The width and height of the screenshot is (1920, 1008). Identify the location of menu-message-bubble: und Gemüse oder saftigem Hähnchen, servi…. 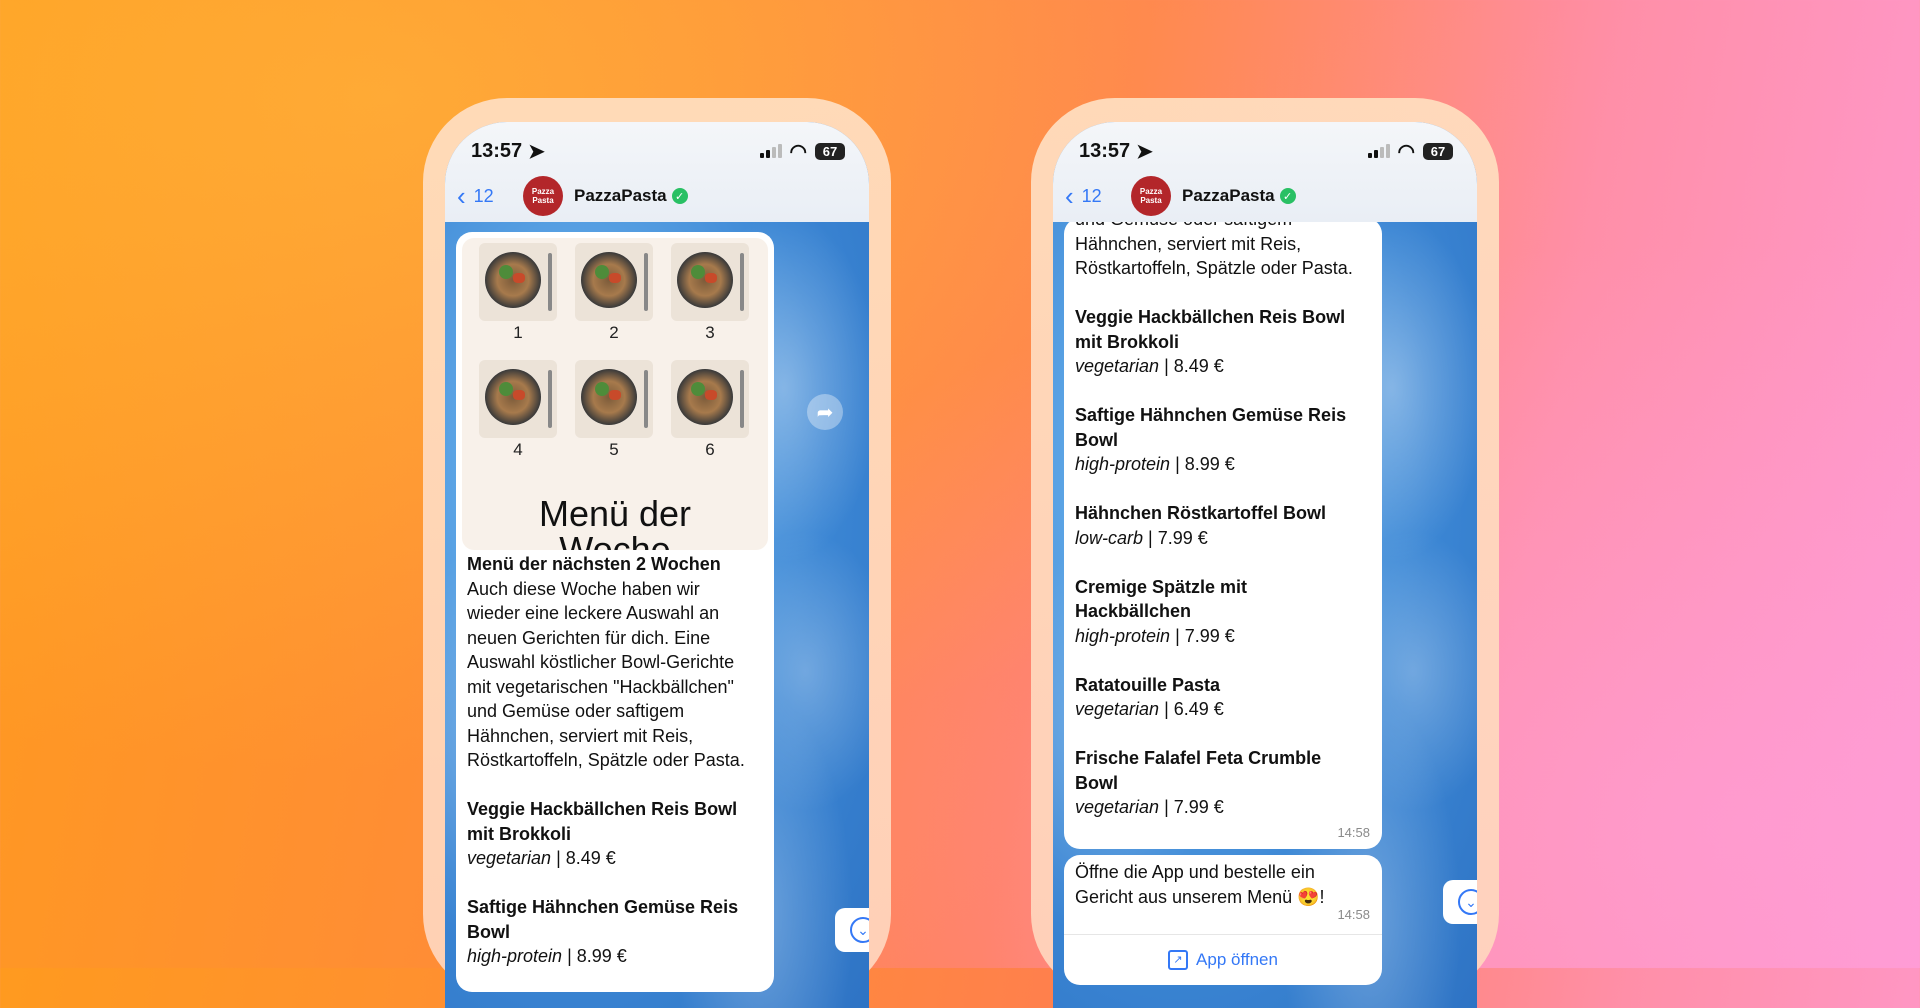
(1223, 529).